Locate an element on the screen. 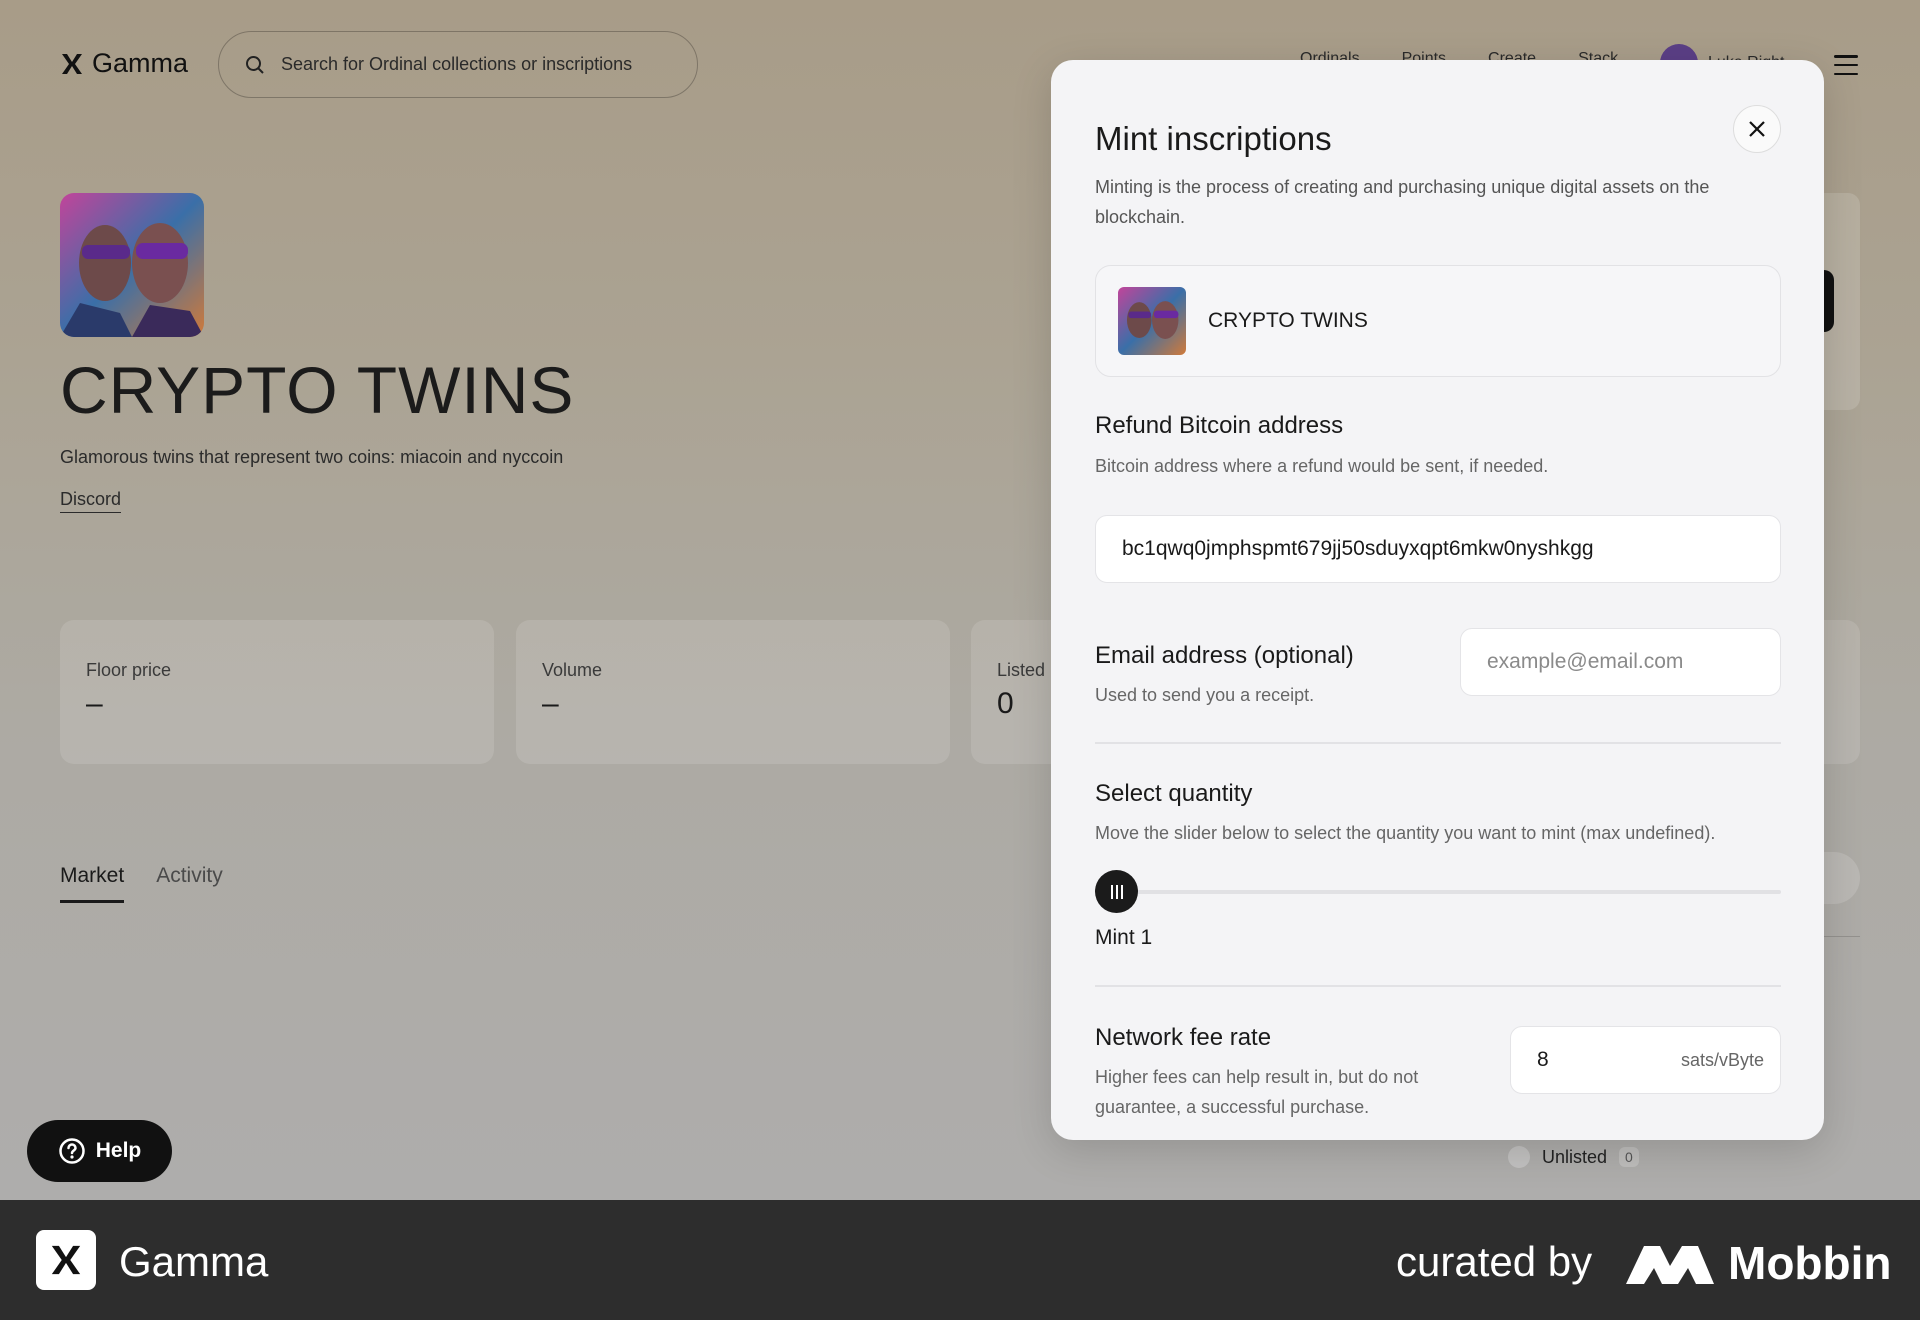  stat-label: Volume is located at coordinates (572, 670).